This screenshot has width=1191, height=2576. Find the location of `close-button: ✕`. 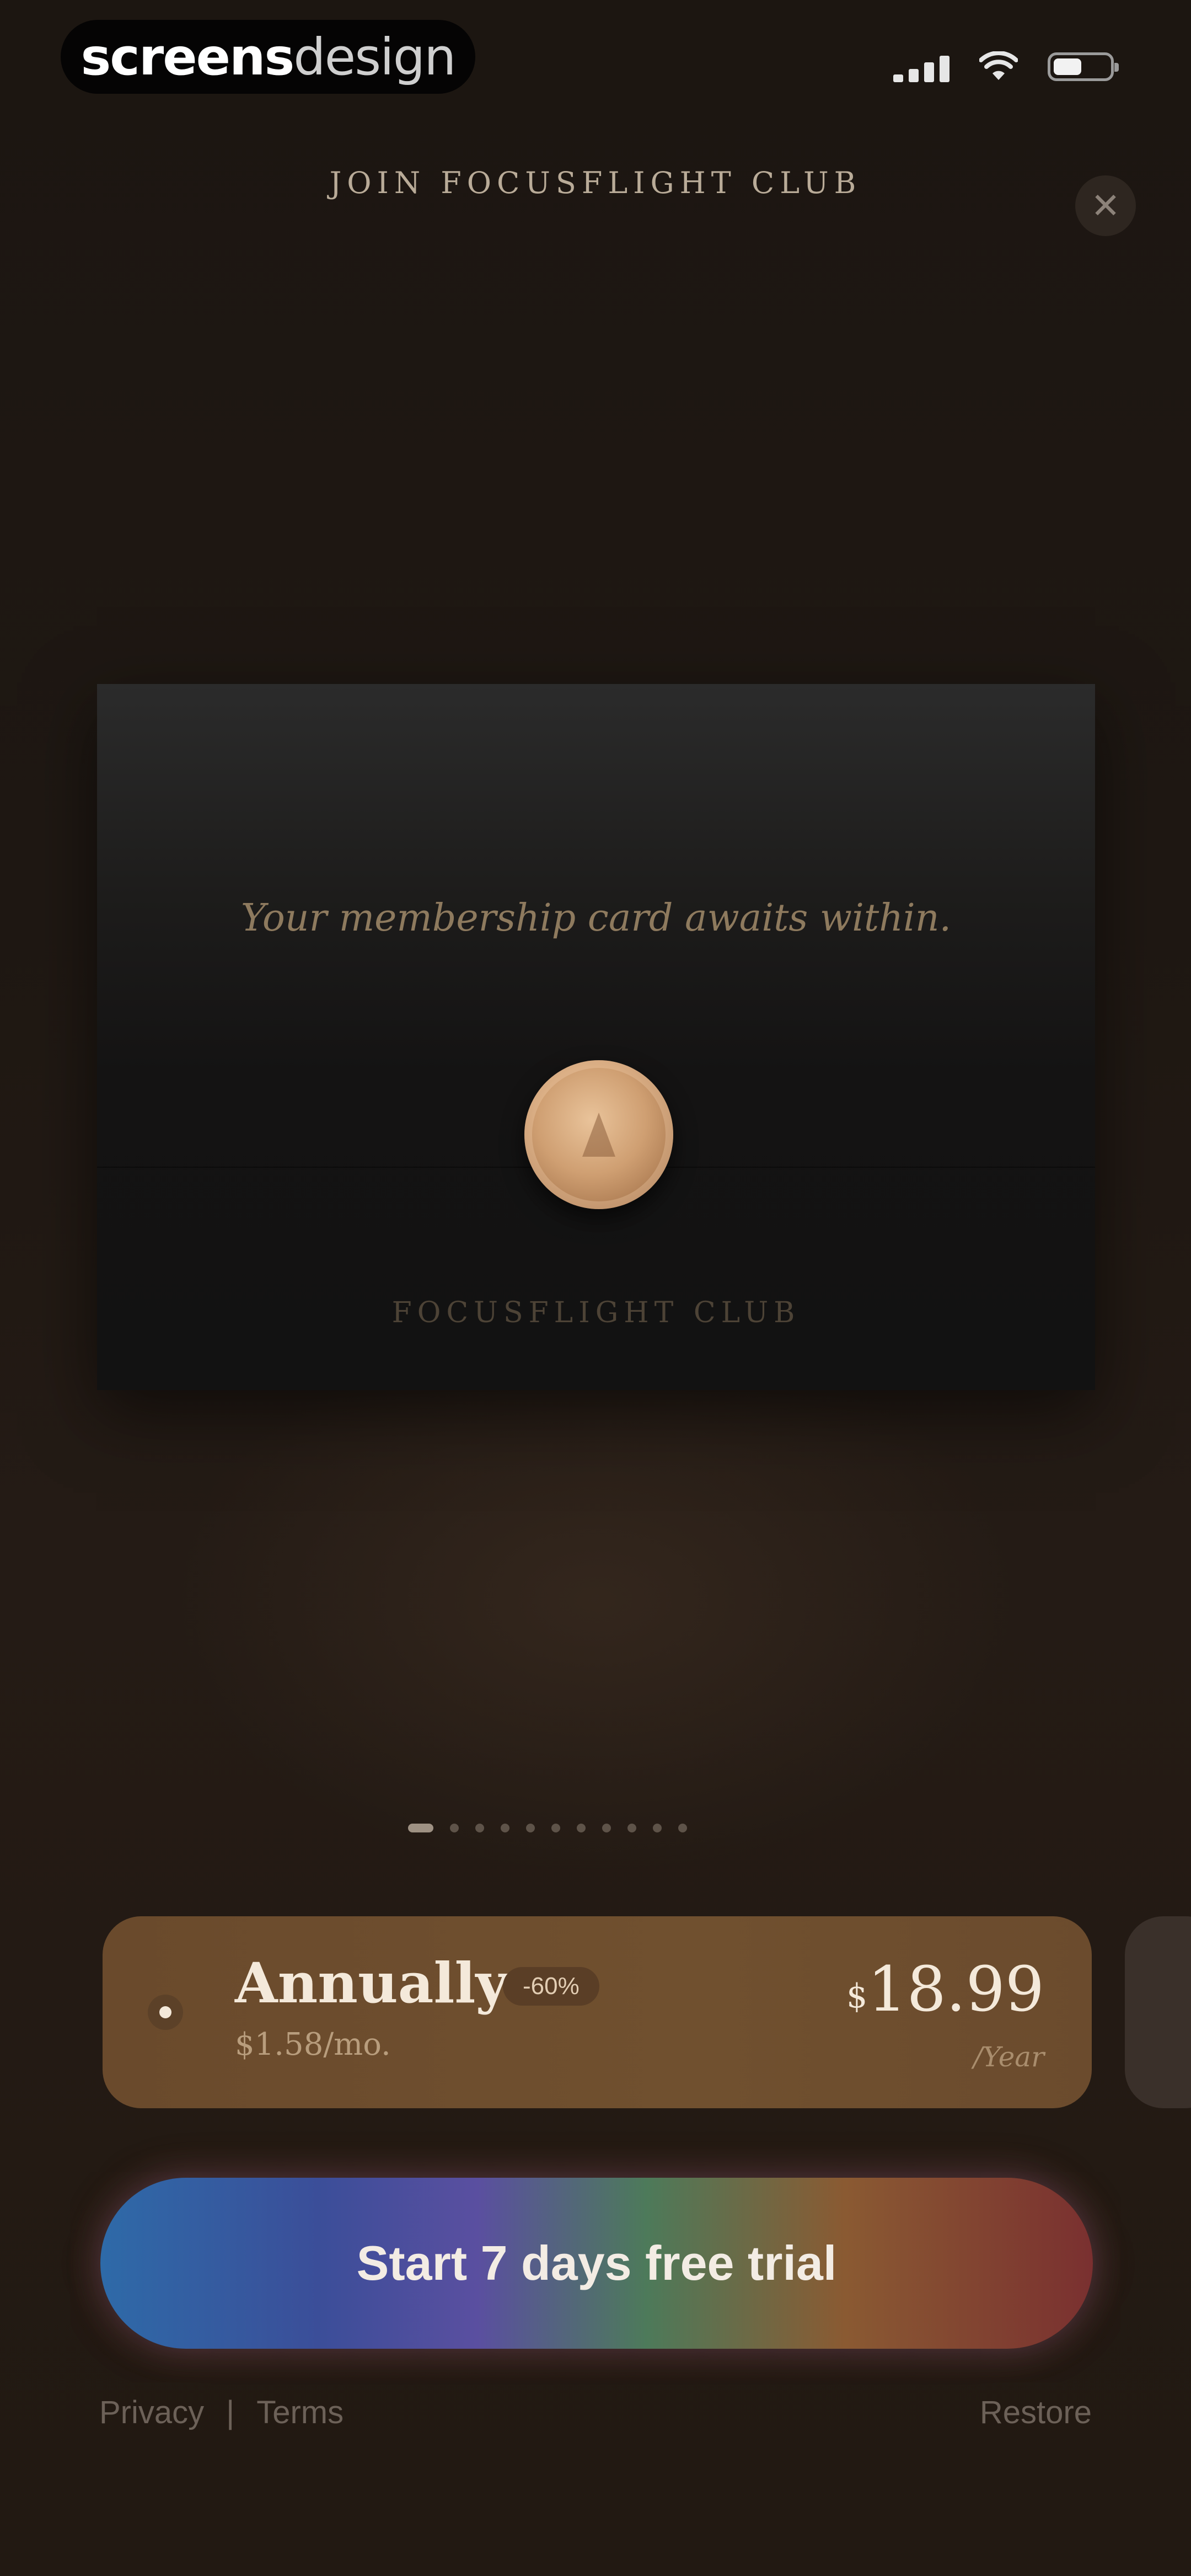

close-button: ✕ is located at coordinates (1105, 205).